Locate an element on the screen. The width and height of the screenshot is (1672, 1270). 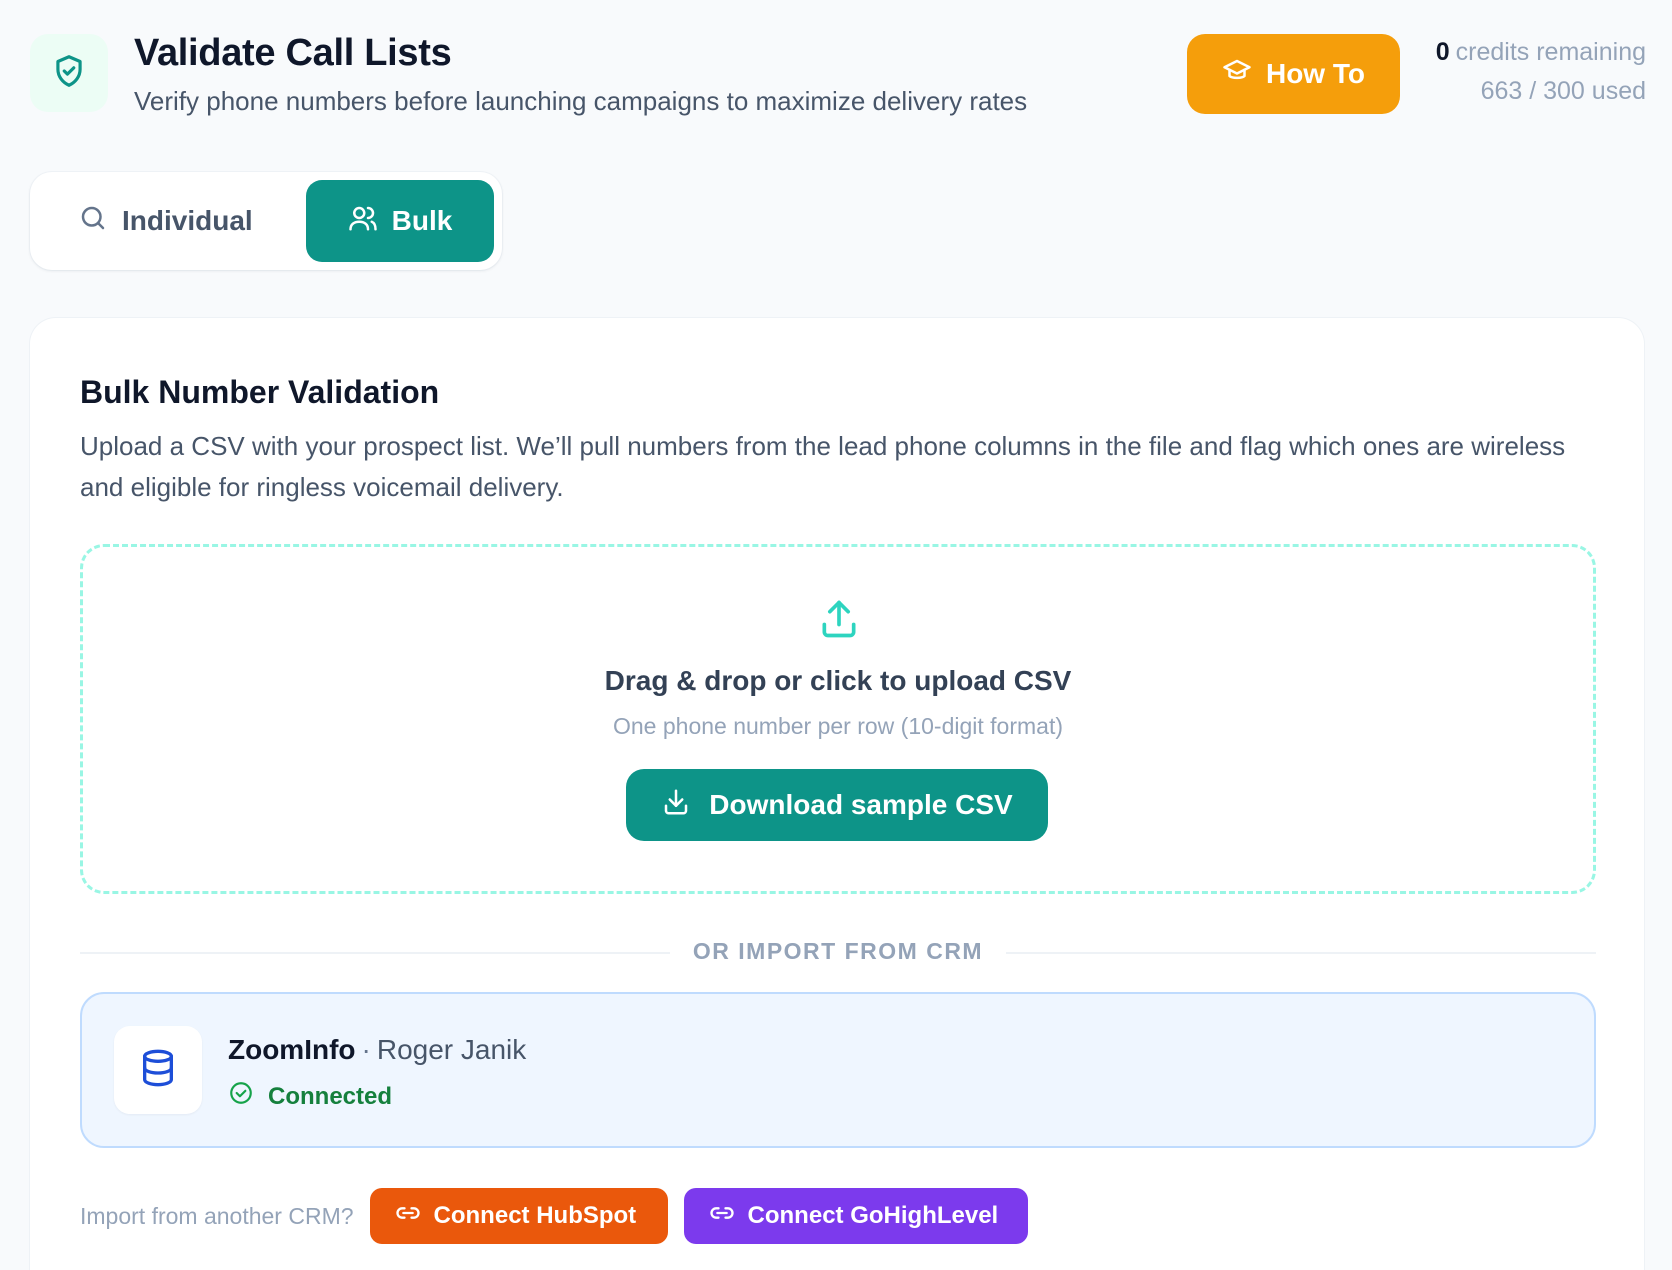
download-sample-button: Download sample CSV is located at coordinates (837, 805).